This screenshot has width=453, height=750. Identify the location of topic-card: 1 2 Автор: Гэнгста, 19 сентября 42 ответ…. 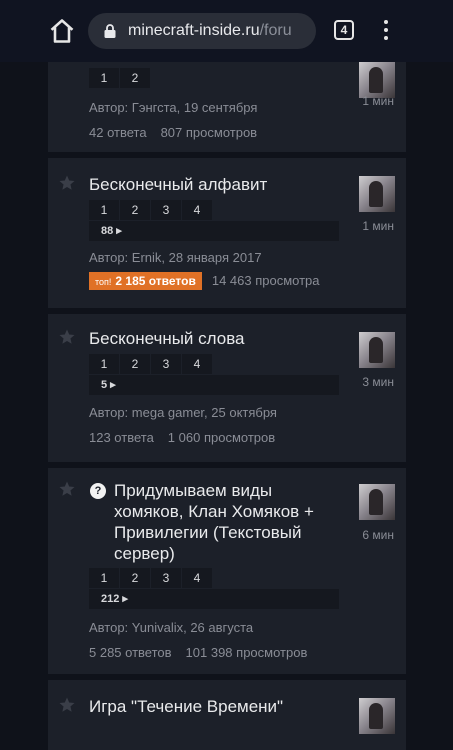
(227, 107).